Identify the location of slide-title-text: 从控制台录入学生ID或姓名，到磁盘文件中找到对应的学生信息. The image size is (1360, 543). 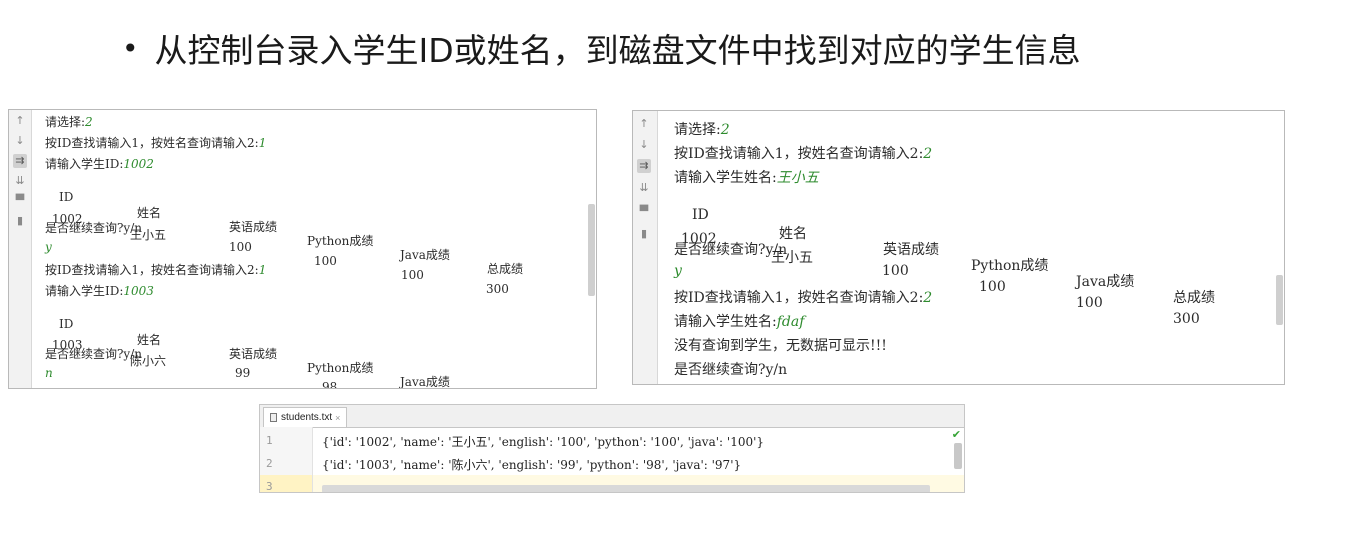
(617, 50).